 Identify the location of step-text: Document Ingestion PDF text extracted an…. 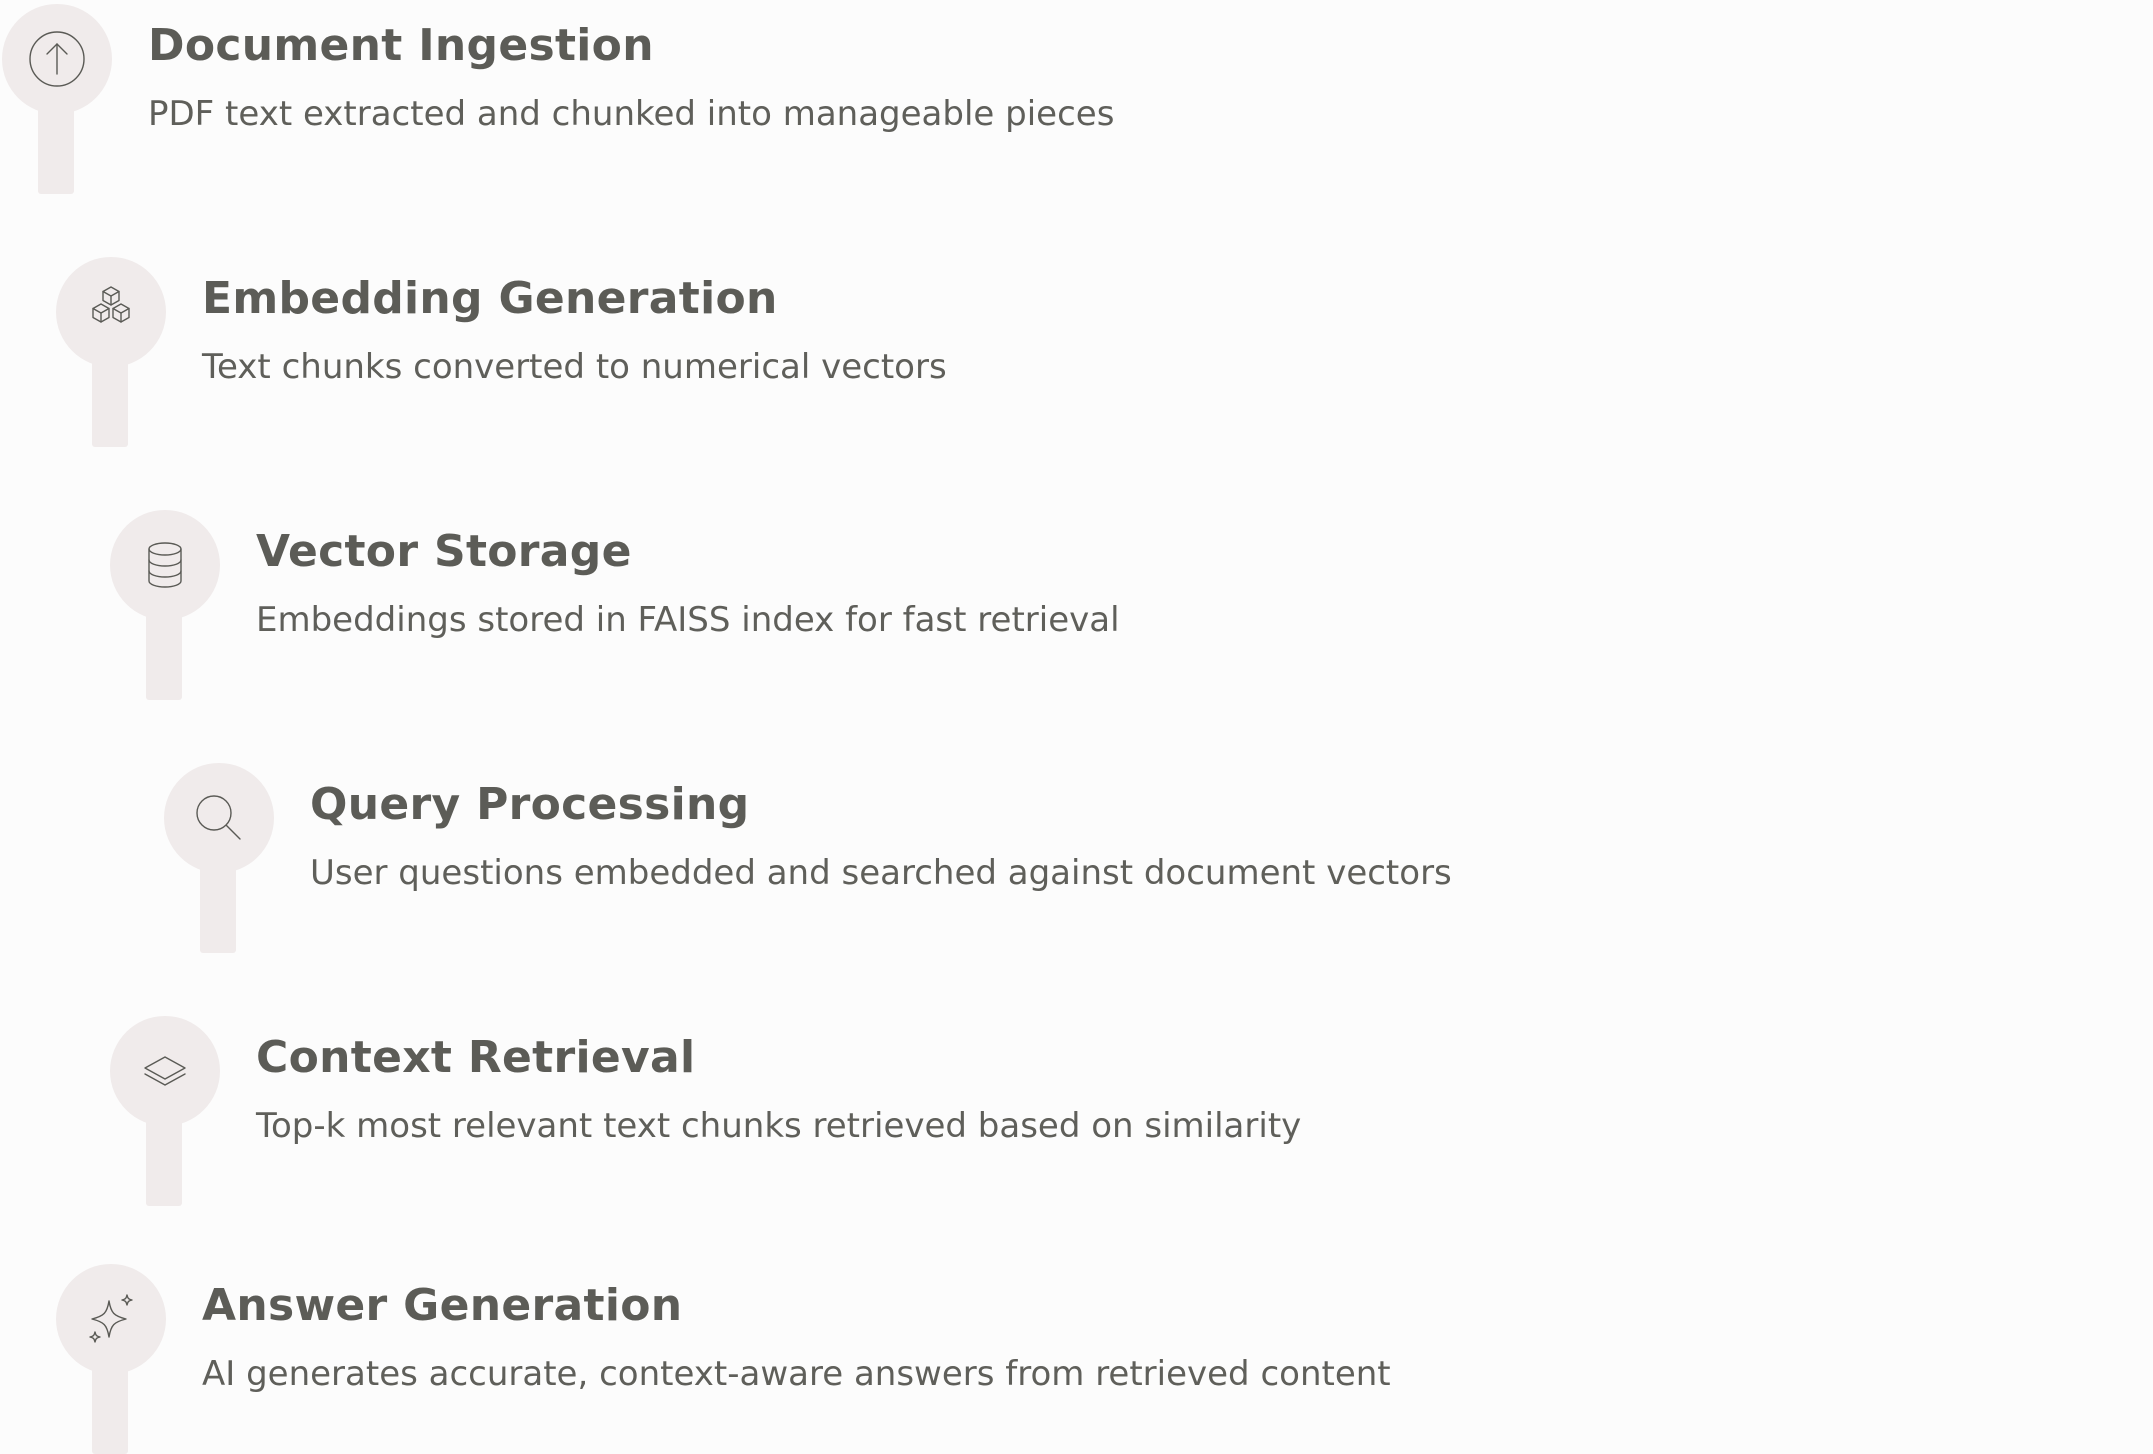
(631, 77).